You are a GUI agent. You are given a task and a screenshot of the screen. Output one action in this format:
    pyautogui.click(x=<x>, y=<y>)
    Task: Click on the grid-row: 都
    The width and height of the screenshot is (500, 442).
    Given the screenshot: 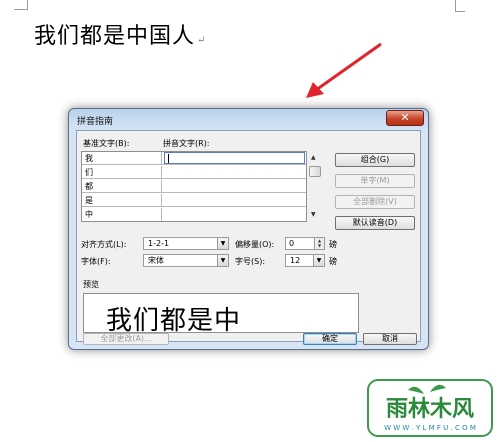 What is the action you would take?
    pyautogui.click(x=194, y=186)
    